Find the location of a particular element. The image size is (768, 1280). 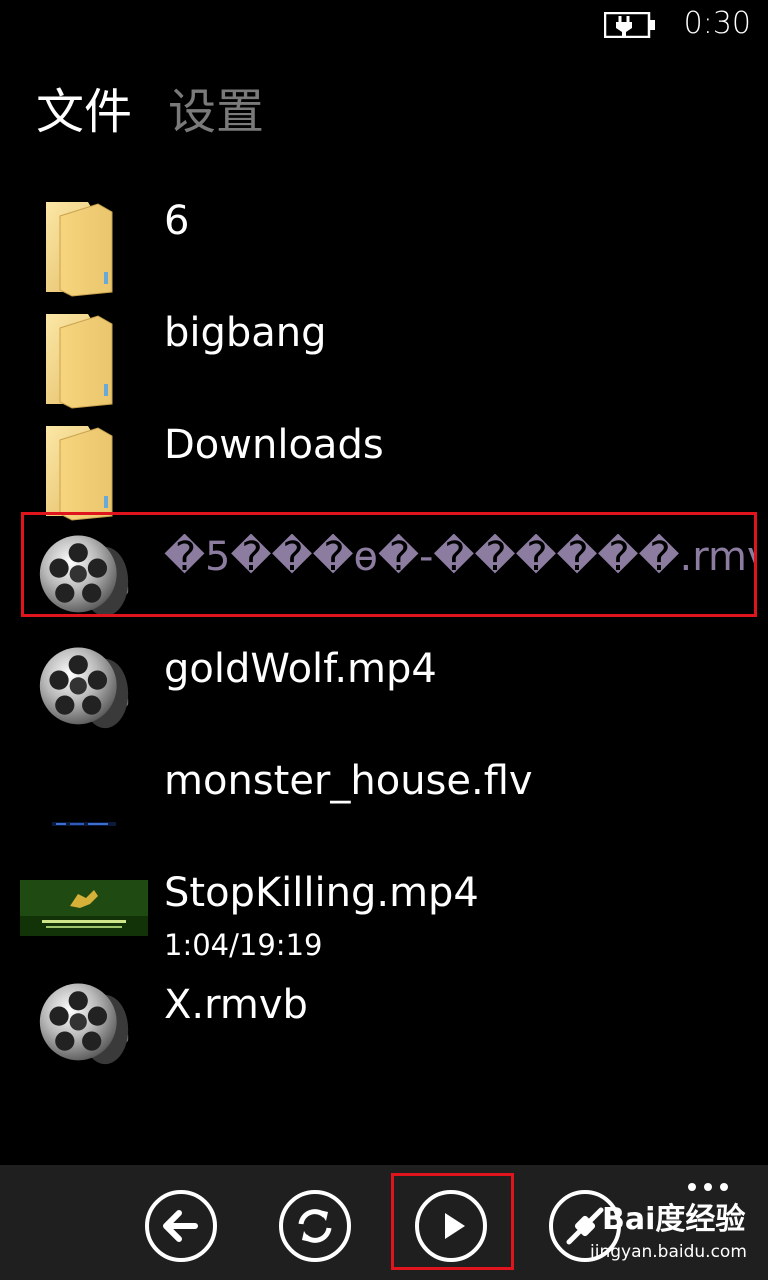

arrow-left-icon is located at coordinates (180, 1226).